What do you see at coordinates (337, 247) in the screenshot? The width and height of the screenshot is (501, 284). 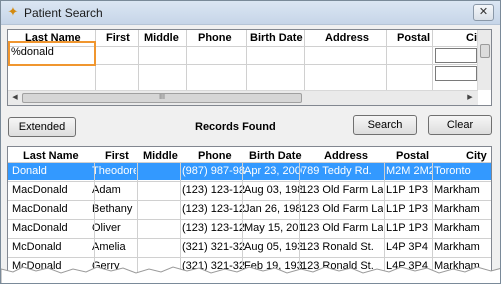 I see `cell-address: 123 Ronald St.` at bounding box center [337, 247].